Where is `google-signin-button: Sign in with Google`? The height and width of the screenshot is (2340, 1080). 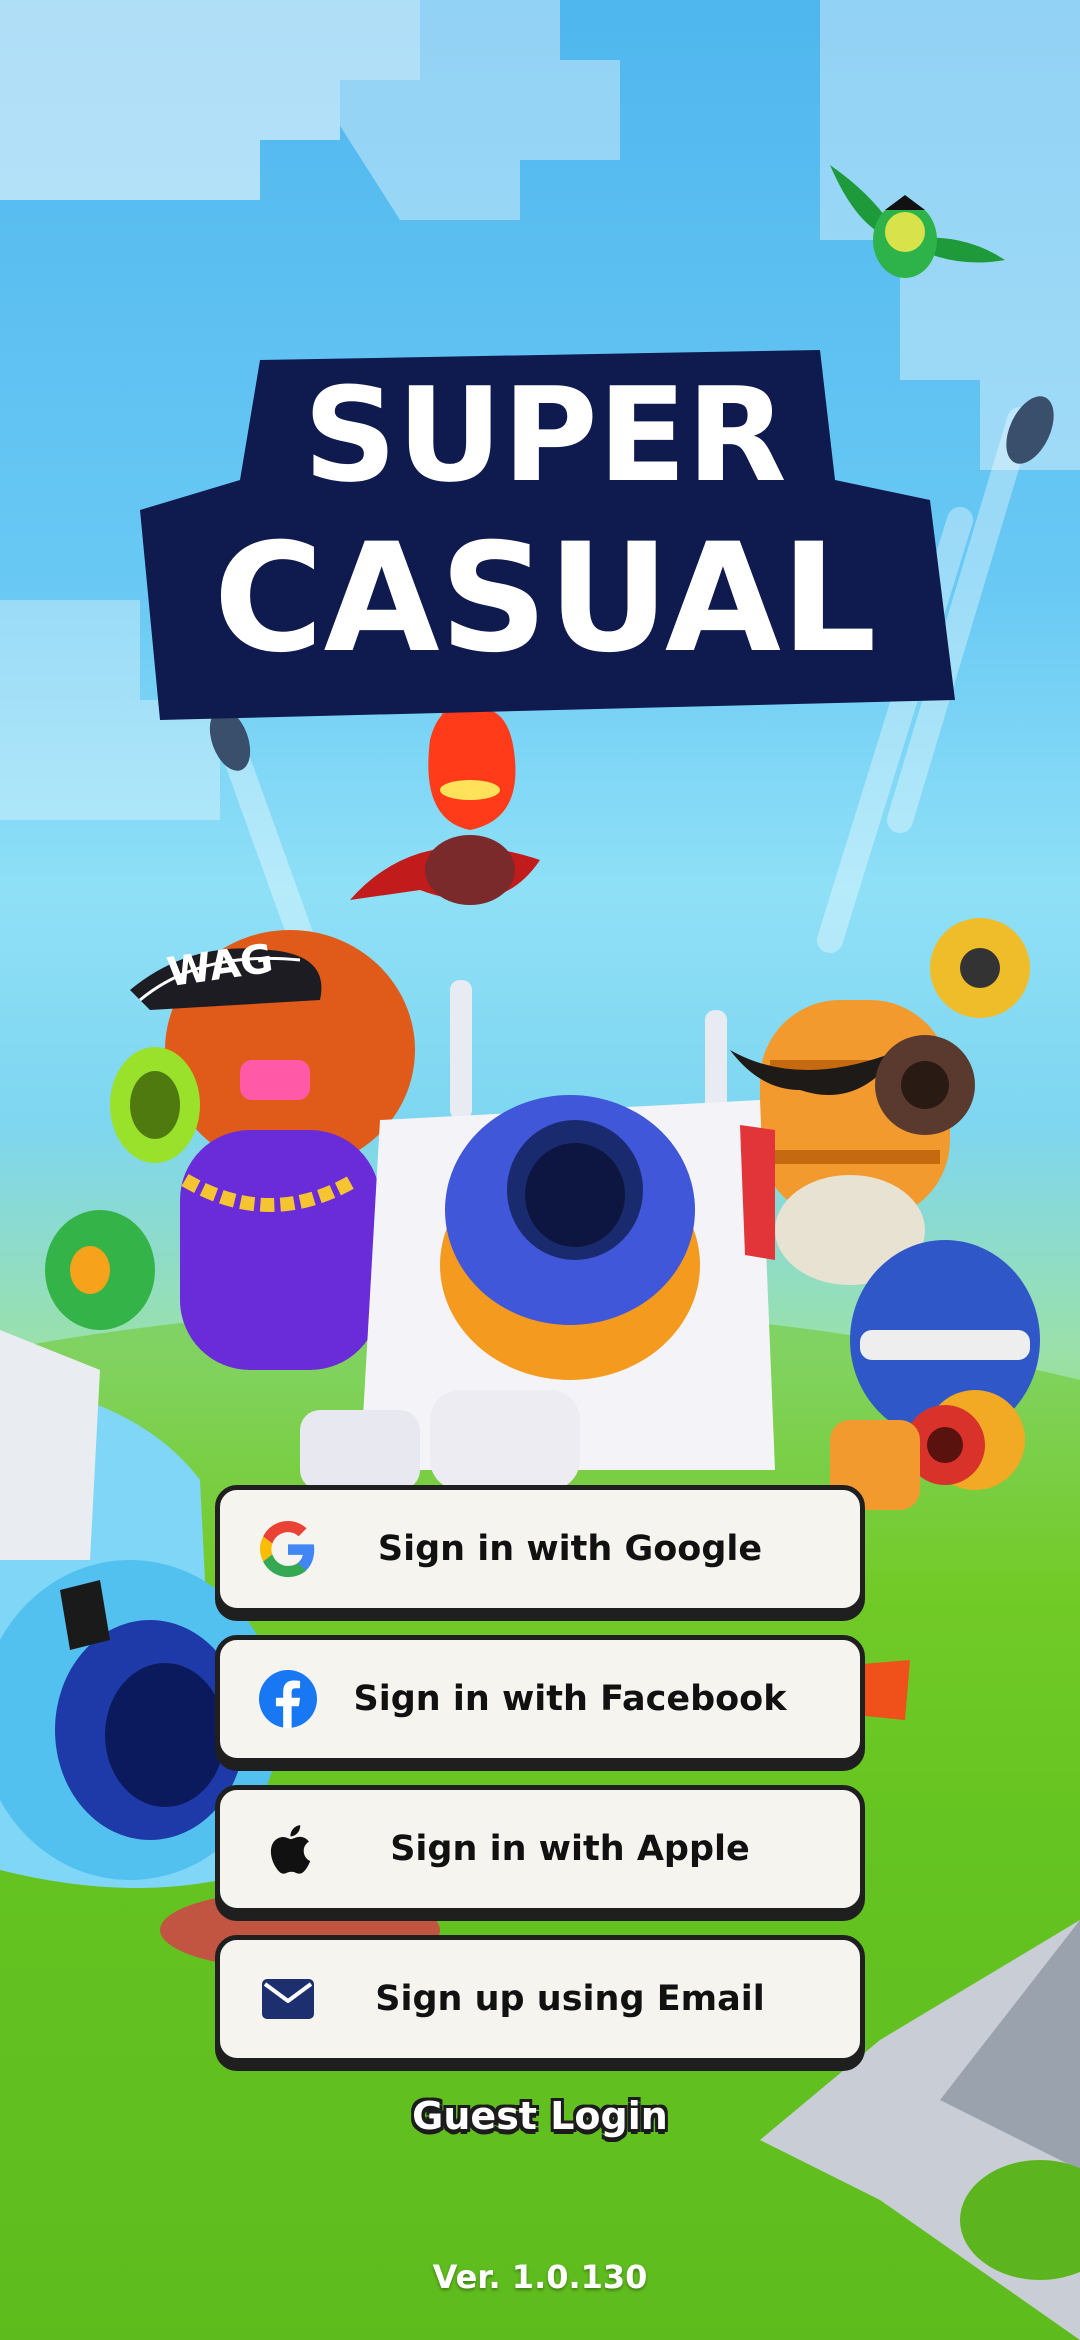
google-signin-button: Sign in with Google is located at coordinates (540, 1549).